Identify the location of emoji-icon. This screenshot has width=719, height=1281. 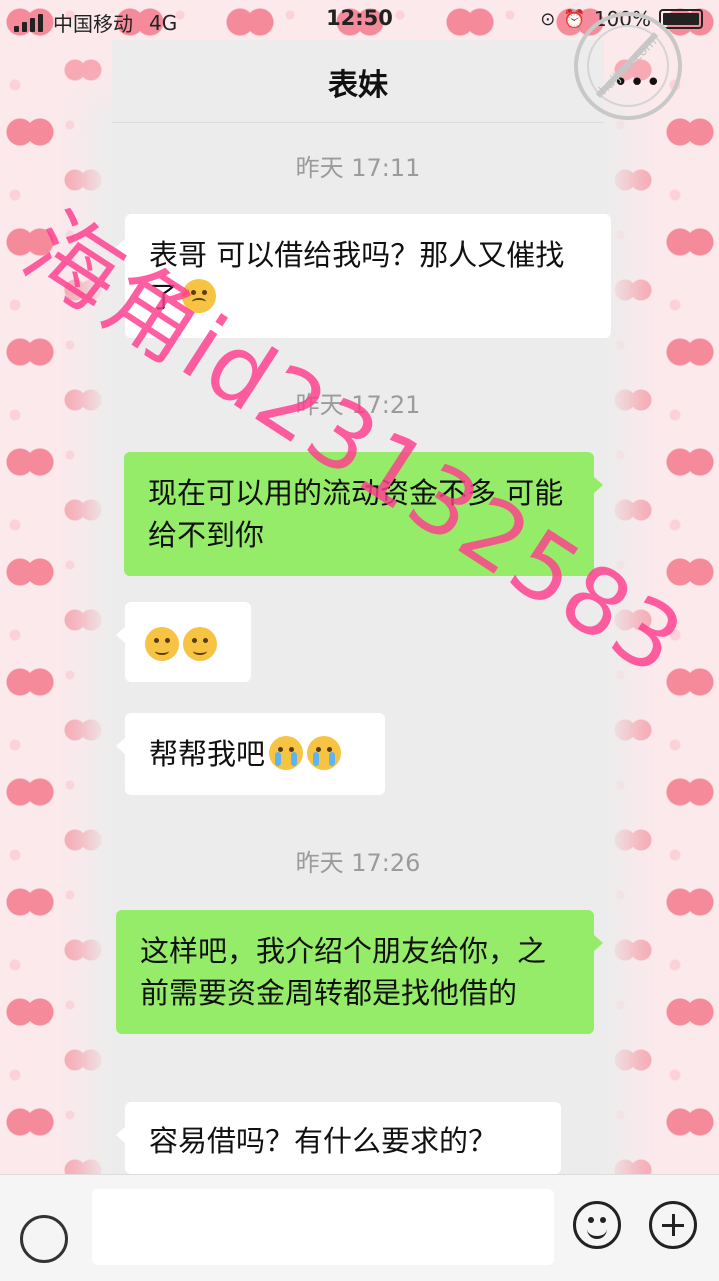
(597, 1225).